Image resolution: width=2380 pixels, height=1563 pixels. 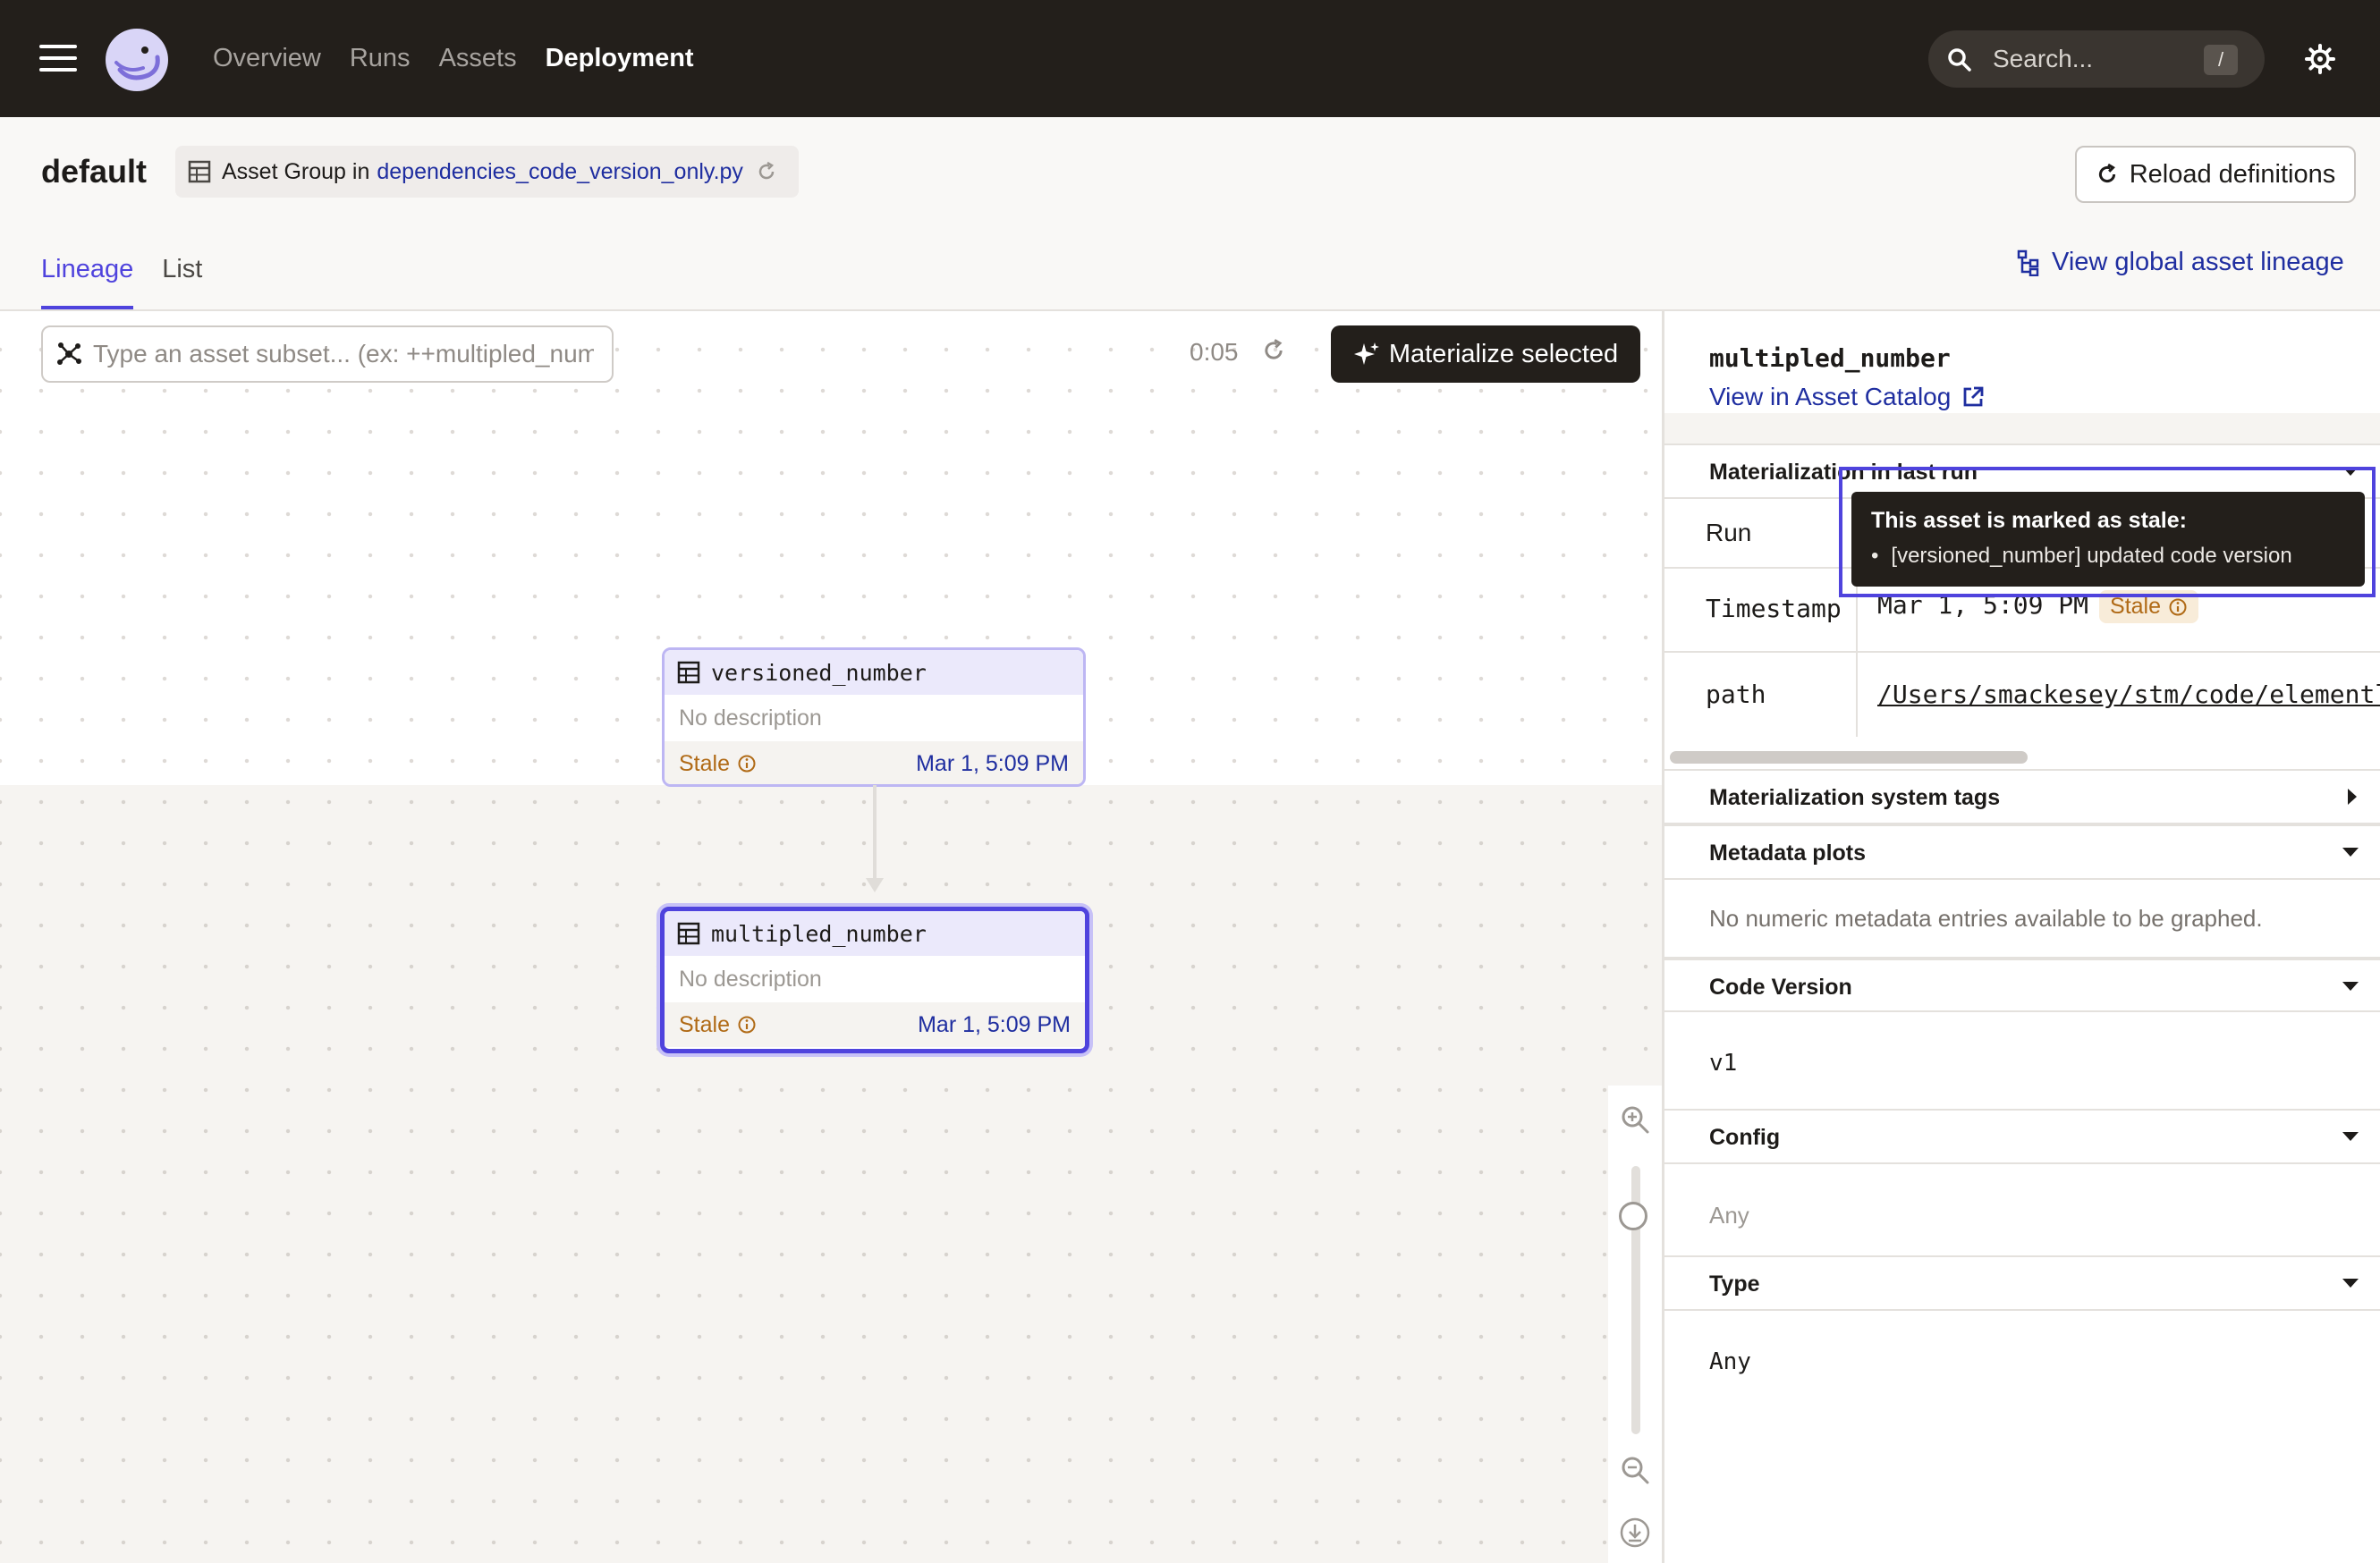 I want to click on lineage-edge-arrow, so click(x=875, y=885).